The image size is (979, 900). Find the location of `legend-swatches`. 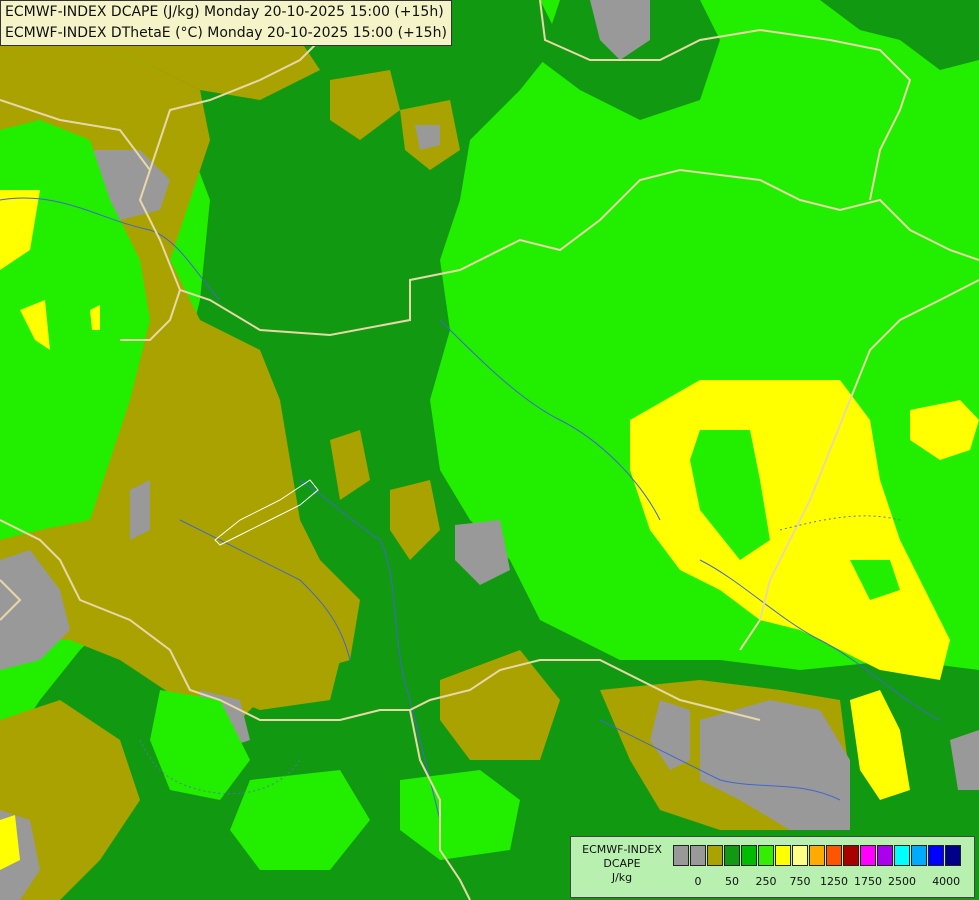

legend-swatches is located at coordinates (817, 855).